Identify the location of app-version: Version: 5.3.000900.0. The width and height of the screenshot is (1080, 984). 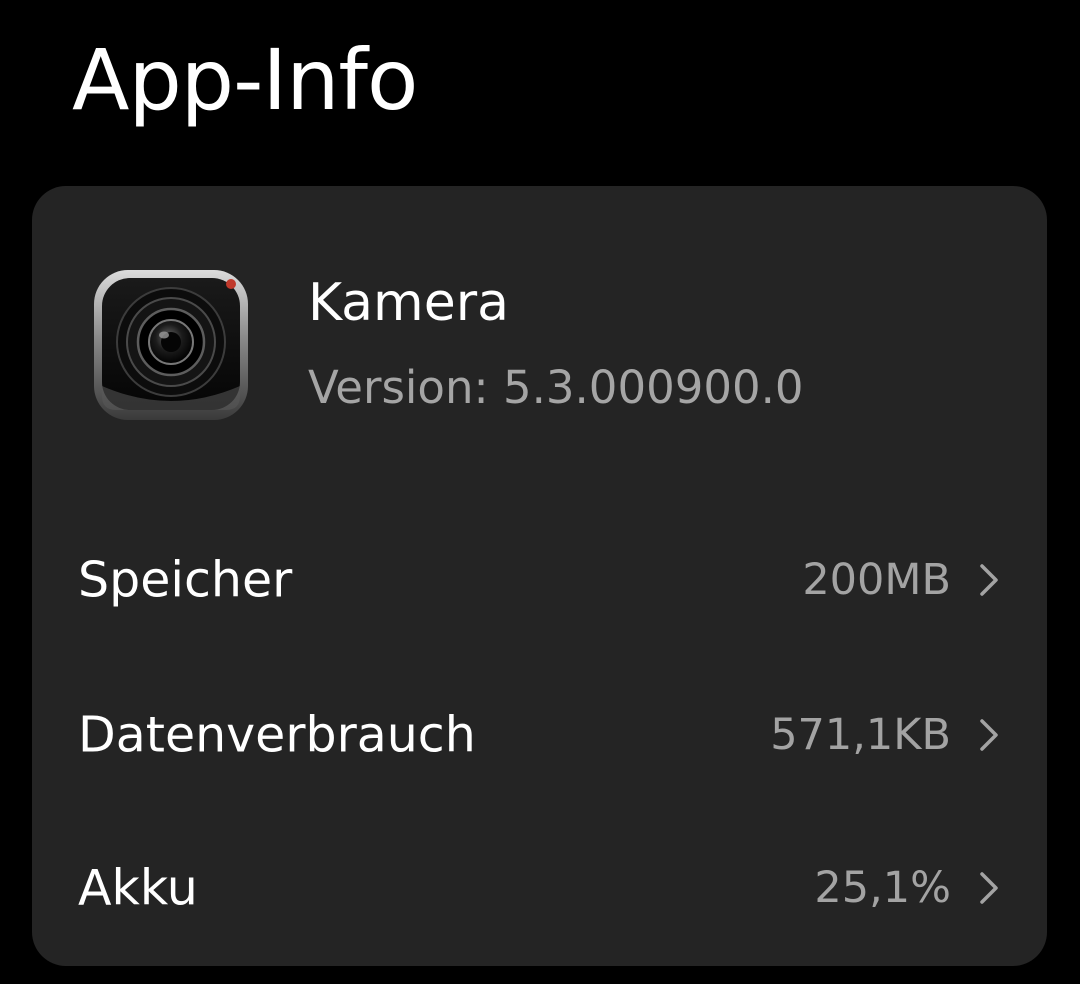
(556, 387).